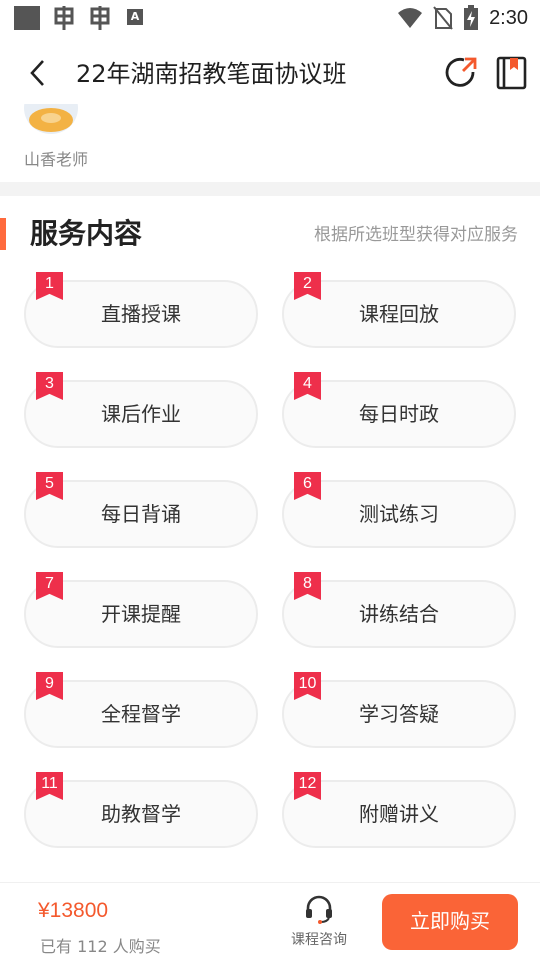 Image resolution: width=540 pixels, height=960 pixels. I want to click on no-sim-icon, so click(443, 18).